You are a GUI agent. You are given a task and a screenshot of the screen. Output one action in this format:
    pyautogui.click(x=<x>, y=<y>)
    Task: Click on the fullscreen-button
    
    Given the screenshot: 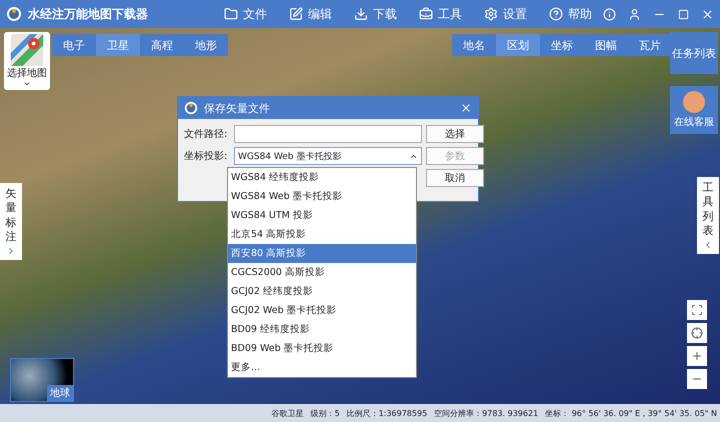 What is the action you would take?
    pyautogui.click(x=697, y=310)
    